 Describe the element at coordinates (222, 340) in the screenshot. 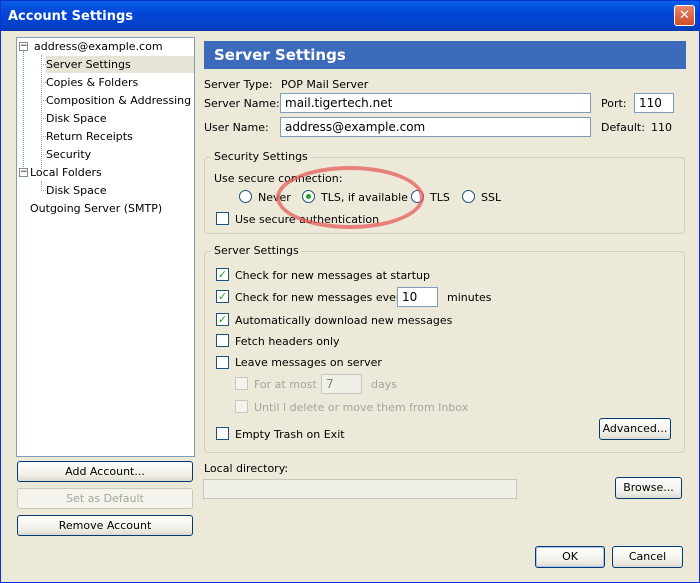

I see `fetch-headers-checkbox` at that location.